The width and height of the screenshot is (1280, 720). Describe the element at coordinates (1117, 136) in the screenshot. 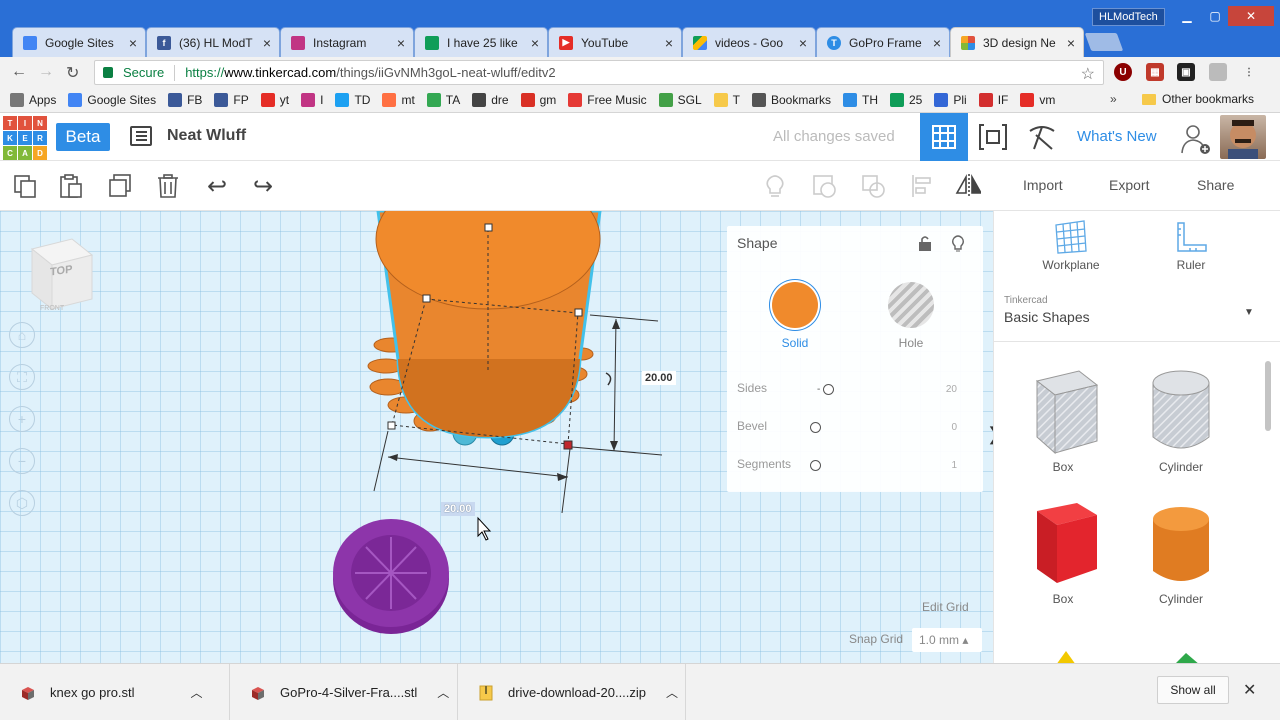

I see `whats-new-link: What's New` at that location.